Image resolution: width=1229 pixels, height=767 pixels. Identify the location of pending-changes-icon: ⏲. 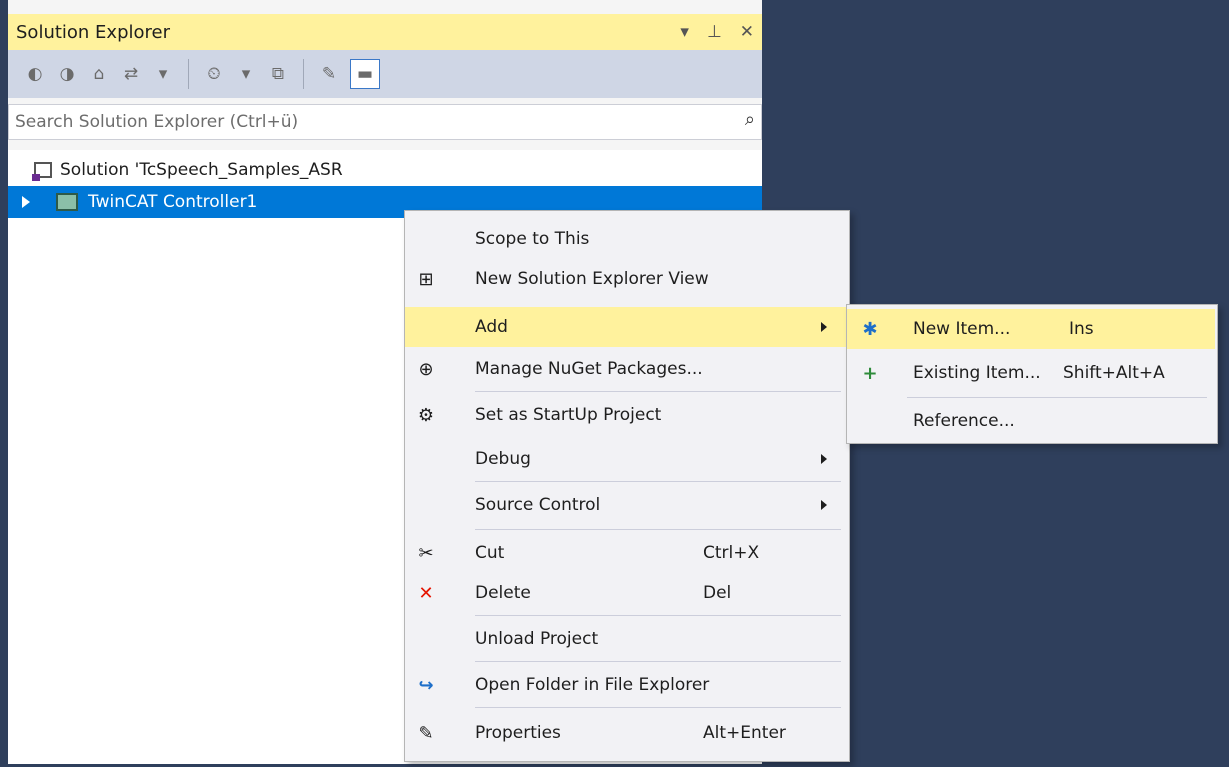
(214, 74).